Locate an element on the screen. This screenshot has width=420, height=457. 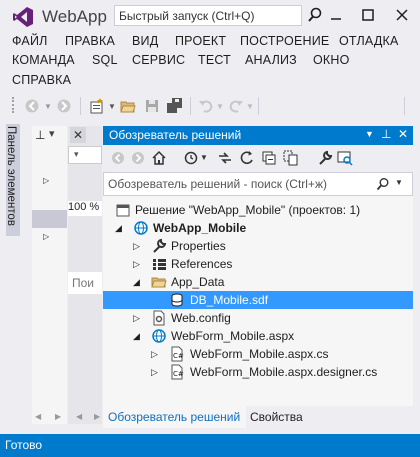
tree-item-db-mobile: DB_Mobile.sdf is located at coordinates (258, 300).